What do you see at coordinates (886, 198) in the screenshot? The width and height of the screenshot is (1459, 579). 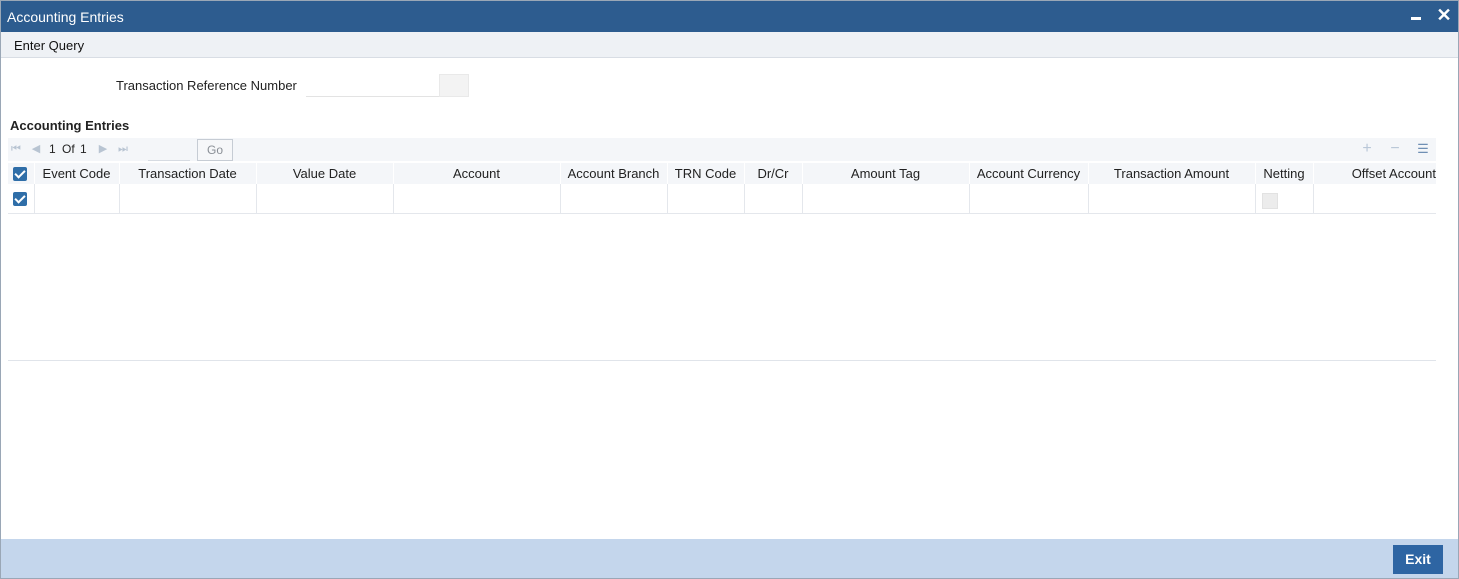 I see `amount-tag-cell` at bounding box center [886, 198].